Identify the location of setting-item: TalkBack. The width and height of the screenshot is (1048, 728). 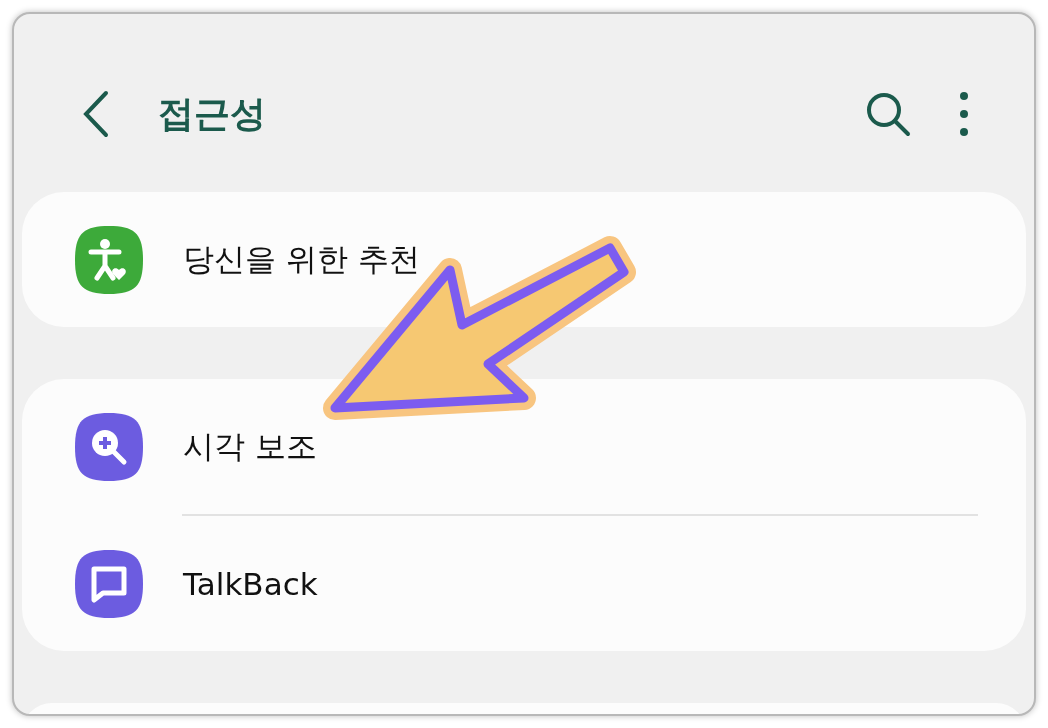
(250, 583).